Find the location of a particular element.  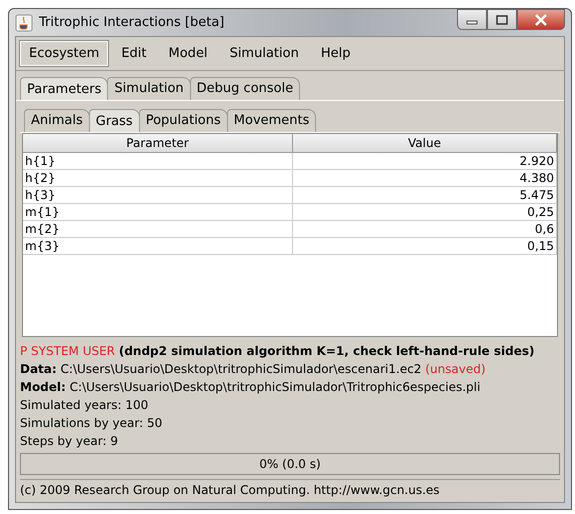

table-cell: 5.475 is located at coordinates (425, 195).